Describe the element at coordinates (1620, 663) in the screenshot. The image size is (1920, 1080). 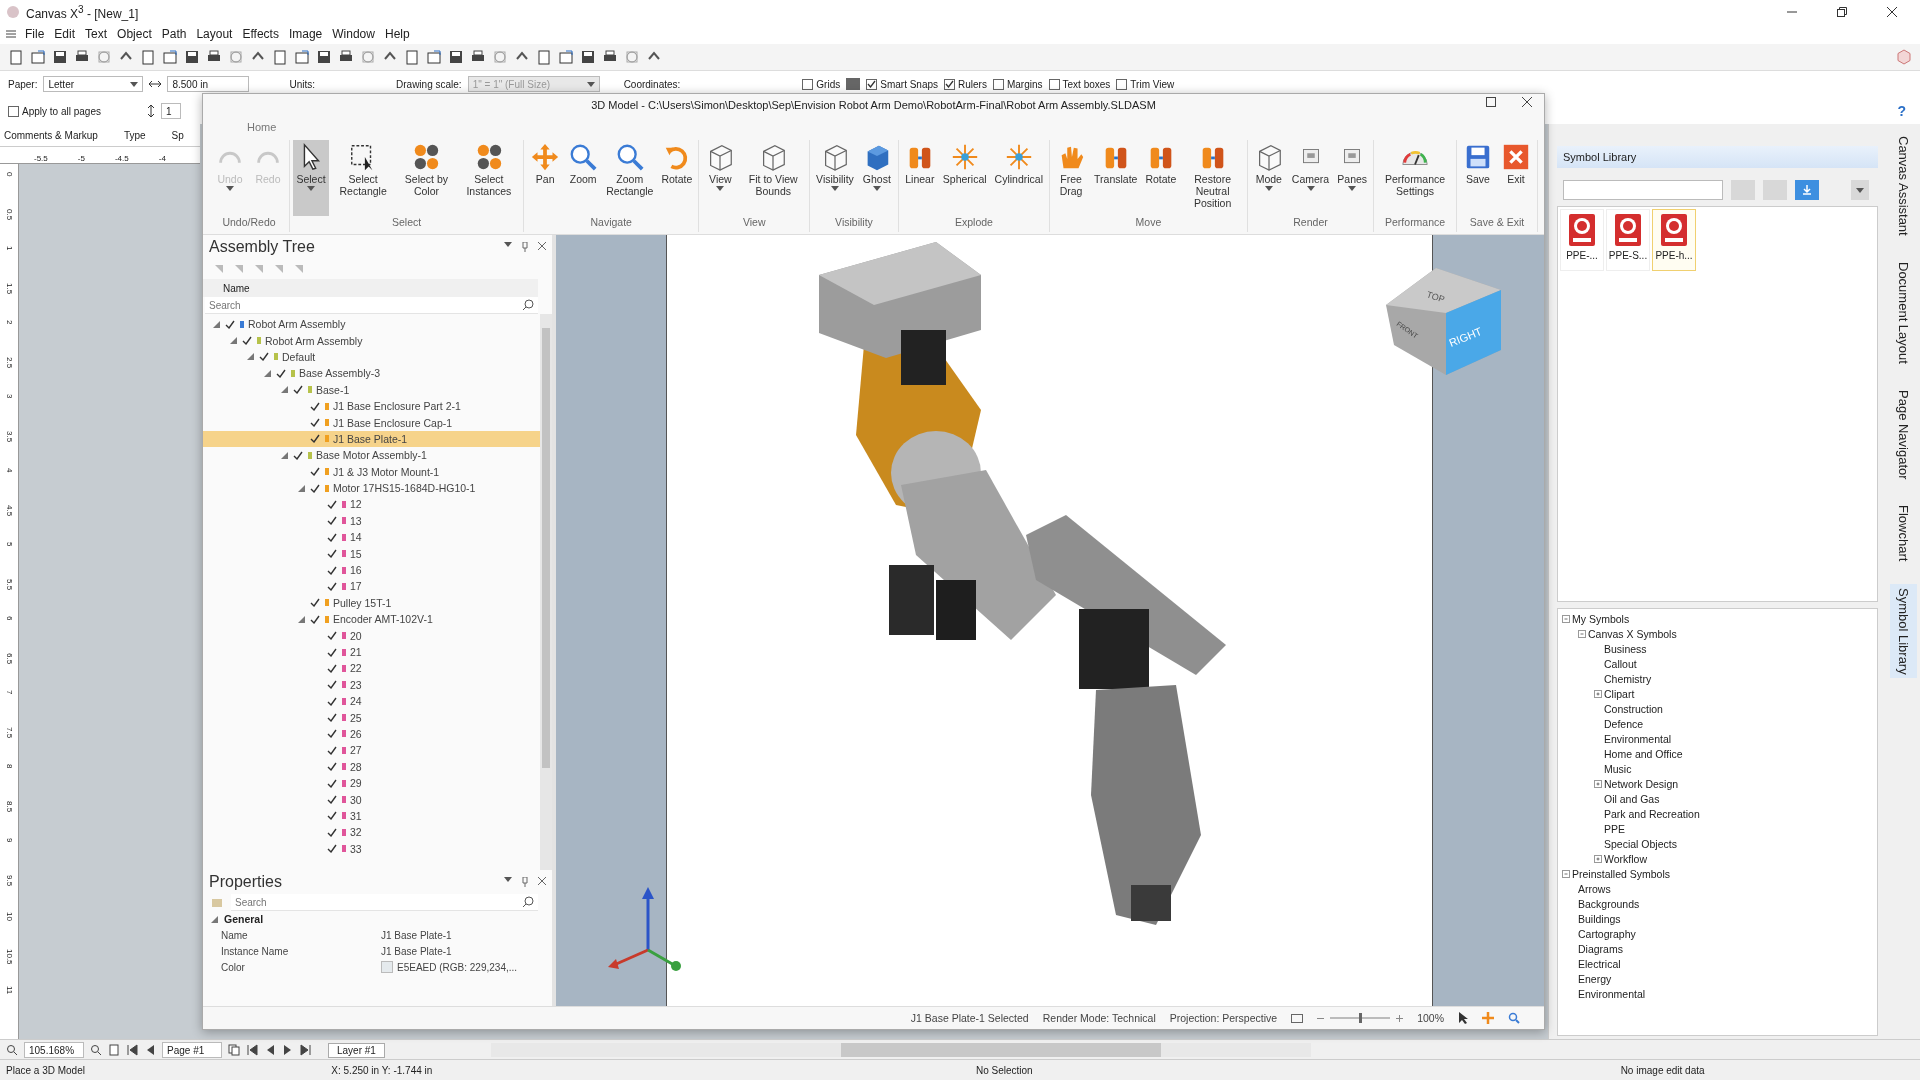
I see `tree-item: Callout` at that location.